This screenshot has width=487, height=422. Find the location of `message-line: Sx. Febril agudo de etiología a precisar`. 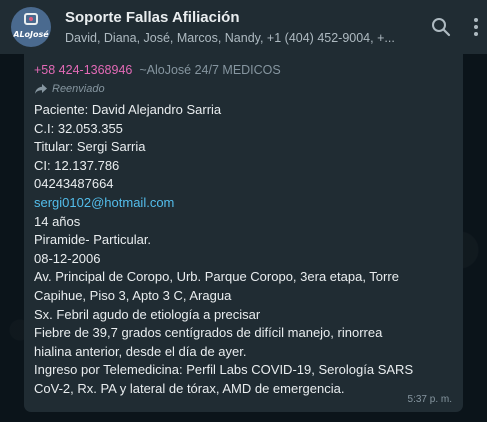

message-line: Sx. Febril agudo de etiología a precisar is located at coordinates (147, 314).